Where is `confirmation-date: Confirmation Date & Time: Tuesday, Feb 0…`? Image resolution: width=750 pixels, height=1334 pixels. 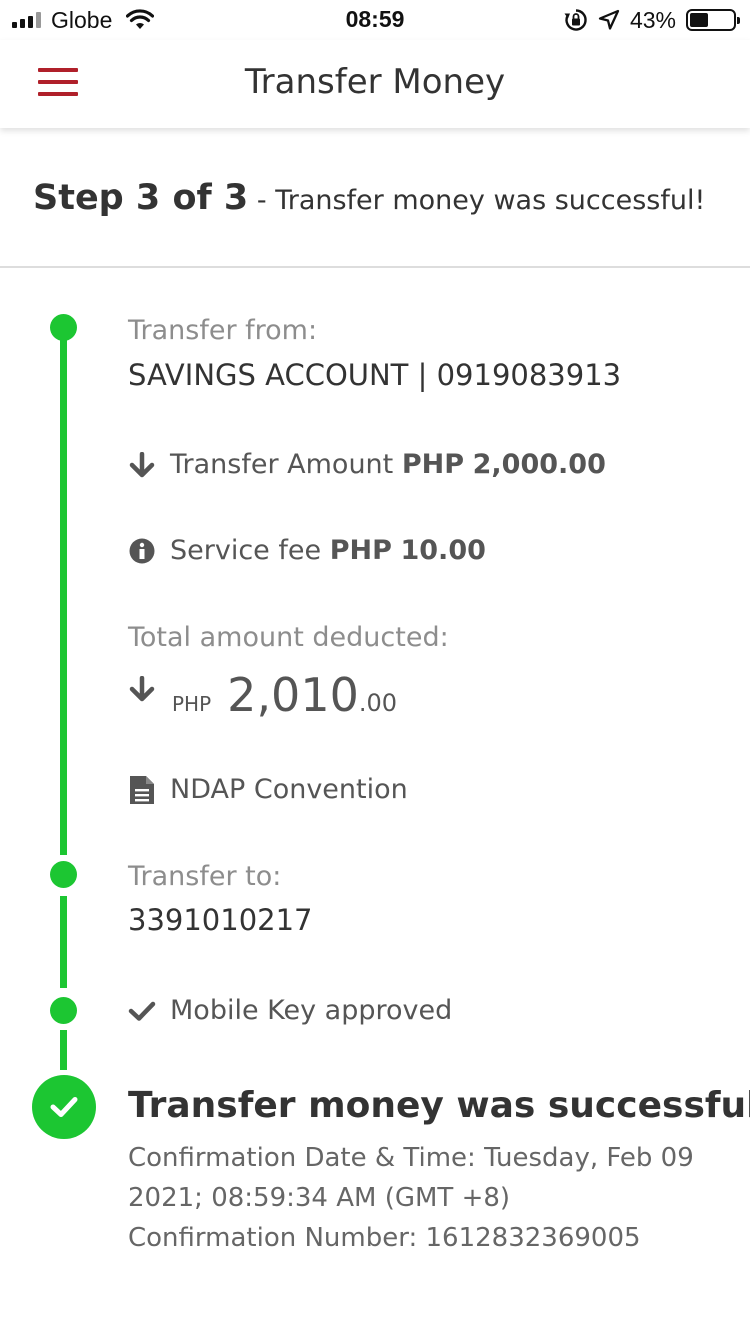
confirmation-date: Confirmation Date & Time: Tuesday, Feb 0… is located at coordinates (411, 1178).